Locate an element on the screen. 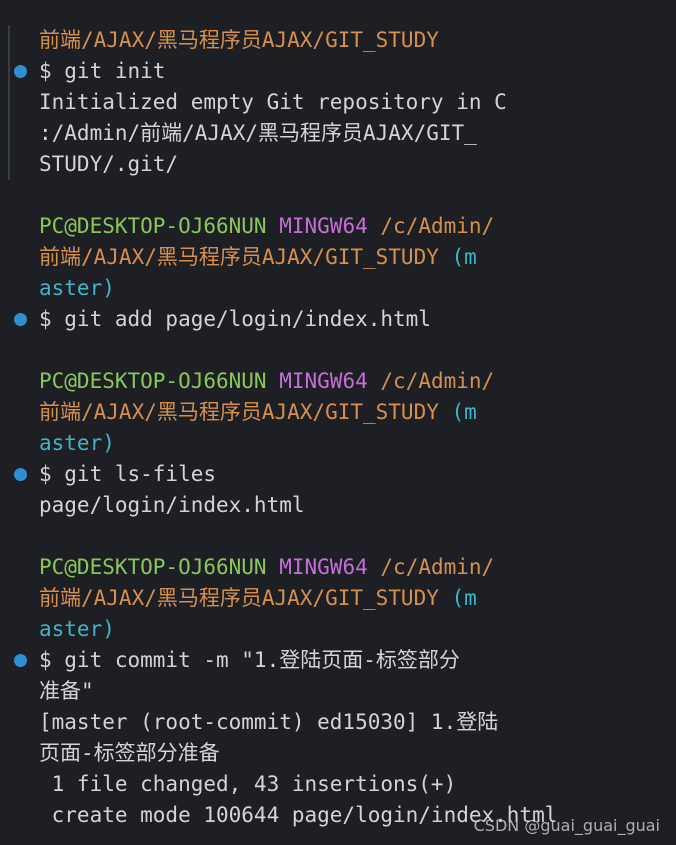  gutter-line is located at coordinates (9, 102).